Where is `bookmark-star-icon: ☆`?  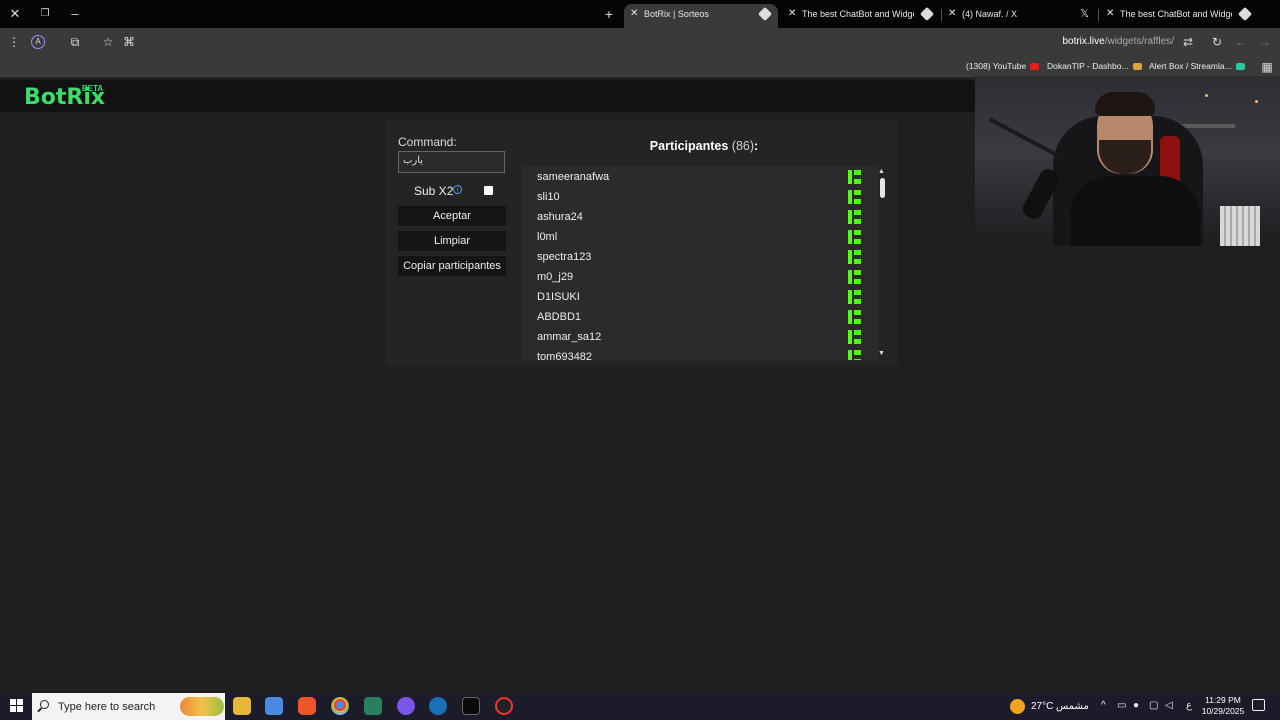 bookmark-star-icon: ☆ is located at coordinates (108, 42).